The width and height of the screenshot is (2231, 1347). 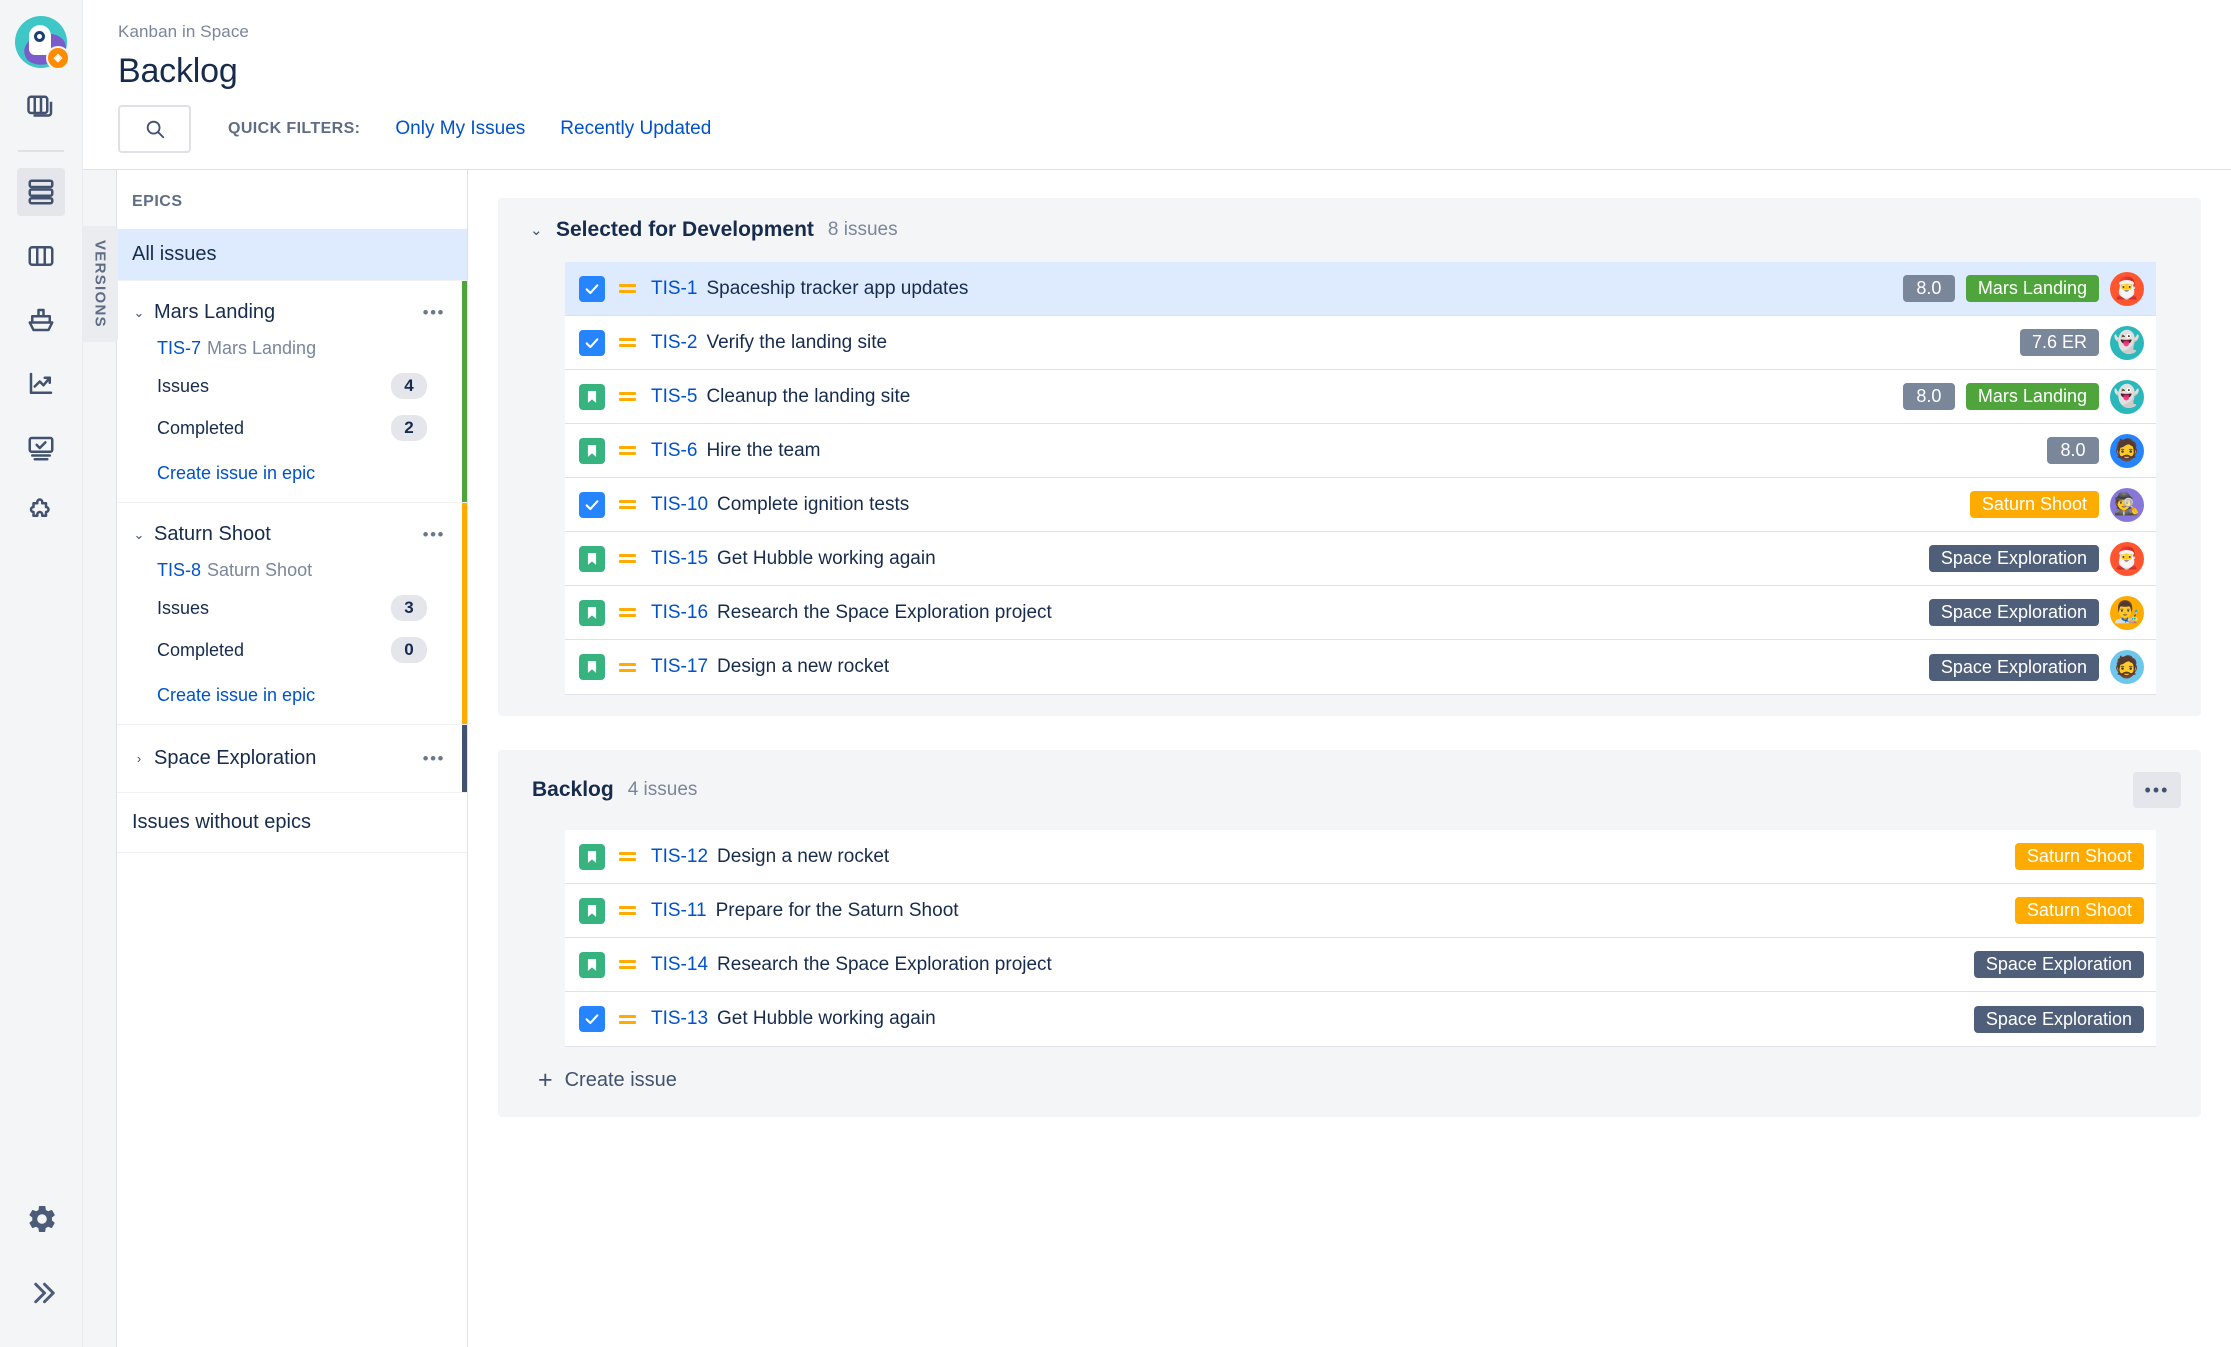 What do you see at coordinates (1349, 1069) in the screenshot?
I see `create-issue-button: + Create issue` at bounding box center [1349, 1069].